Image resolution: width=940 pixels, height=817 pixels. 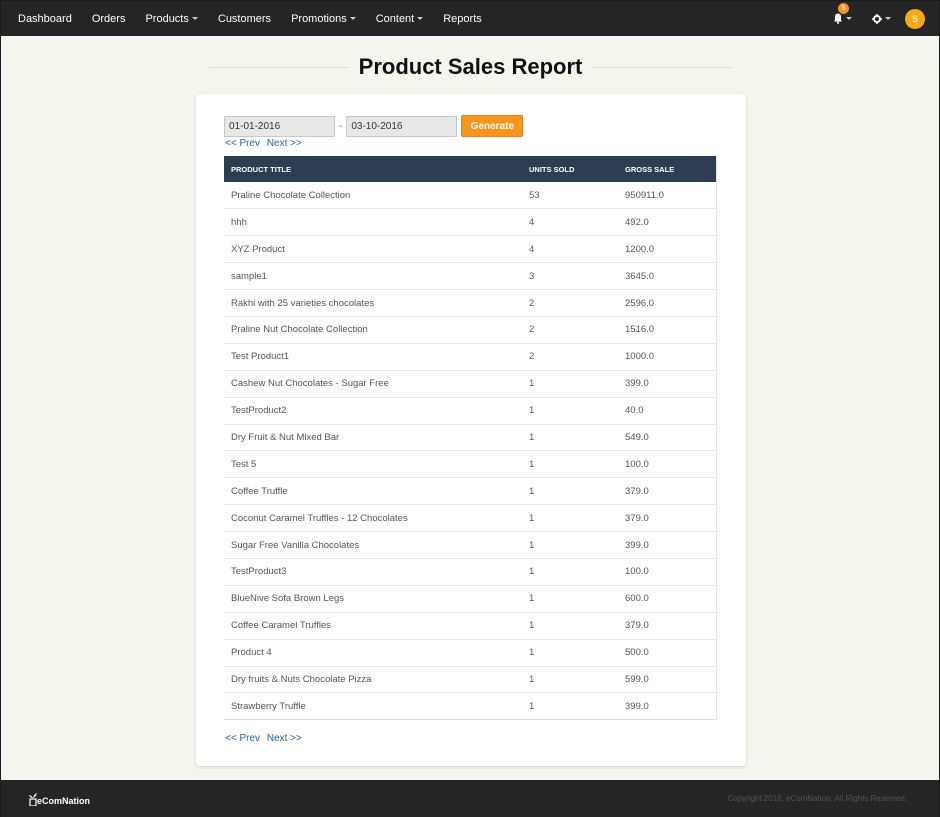 I want to click on nav-item-label: Customers, so click(x=244, y=18).